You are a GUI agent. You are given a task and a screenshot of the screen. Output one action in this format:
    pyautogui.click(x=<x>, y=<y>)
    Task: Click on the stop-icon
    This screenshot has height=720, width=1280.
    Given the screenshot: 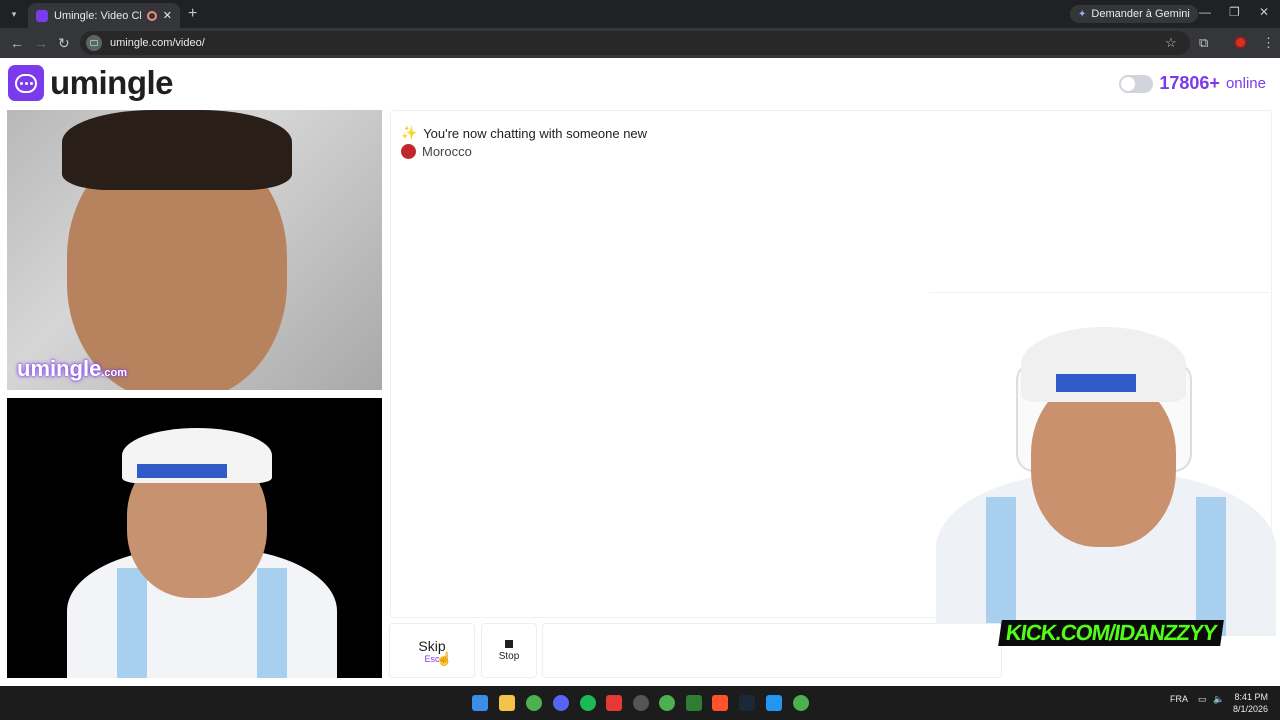 What is the action you would take?
    pyautogui.click(x=509, y=643)
    